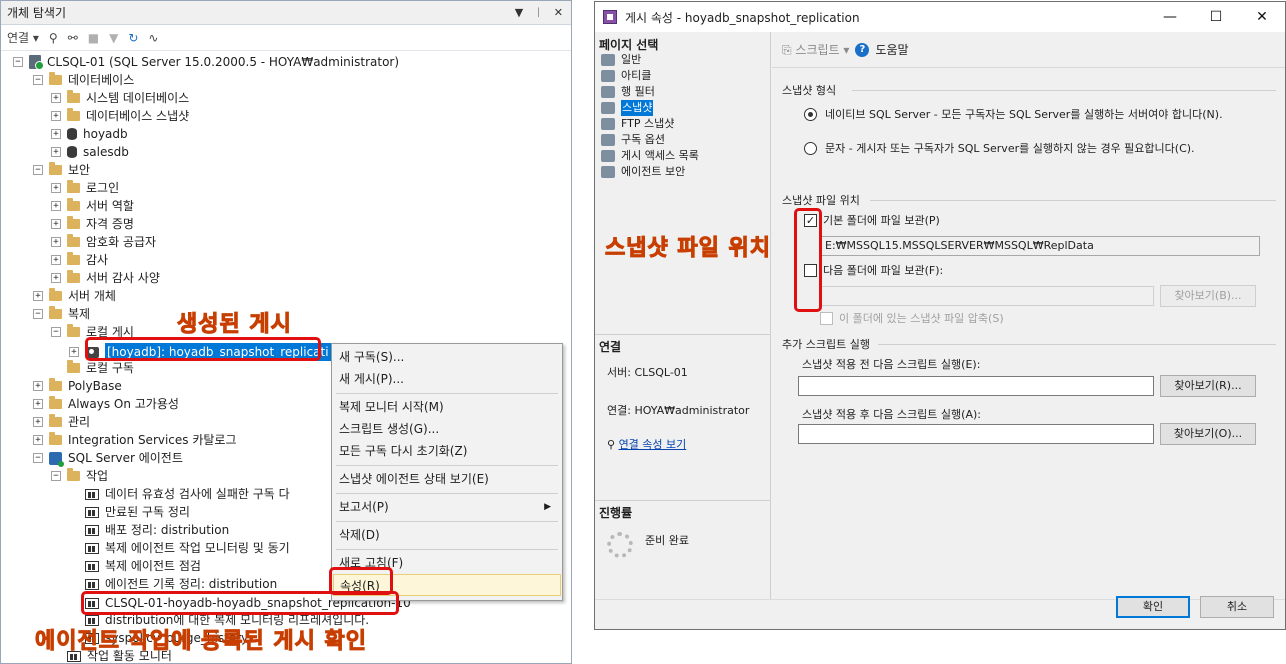  I want to click on tree-node-local-sub: 로컬 구독, so click(92, 368).